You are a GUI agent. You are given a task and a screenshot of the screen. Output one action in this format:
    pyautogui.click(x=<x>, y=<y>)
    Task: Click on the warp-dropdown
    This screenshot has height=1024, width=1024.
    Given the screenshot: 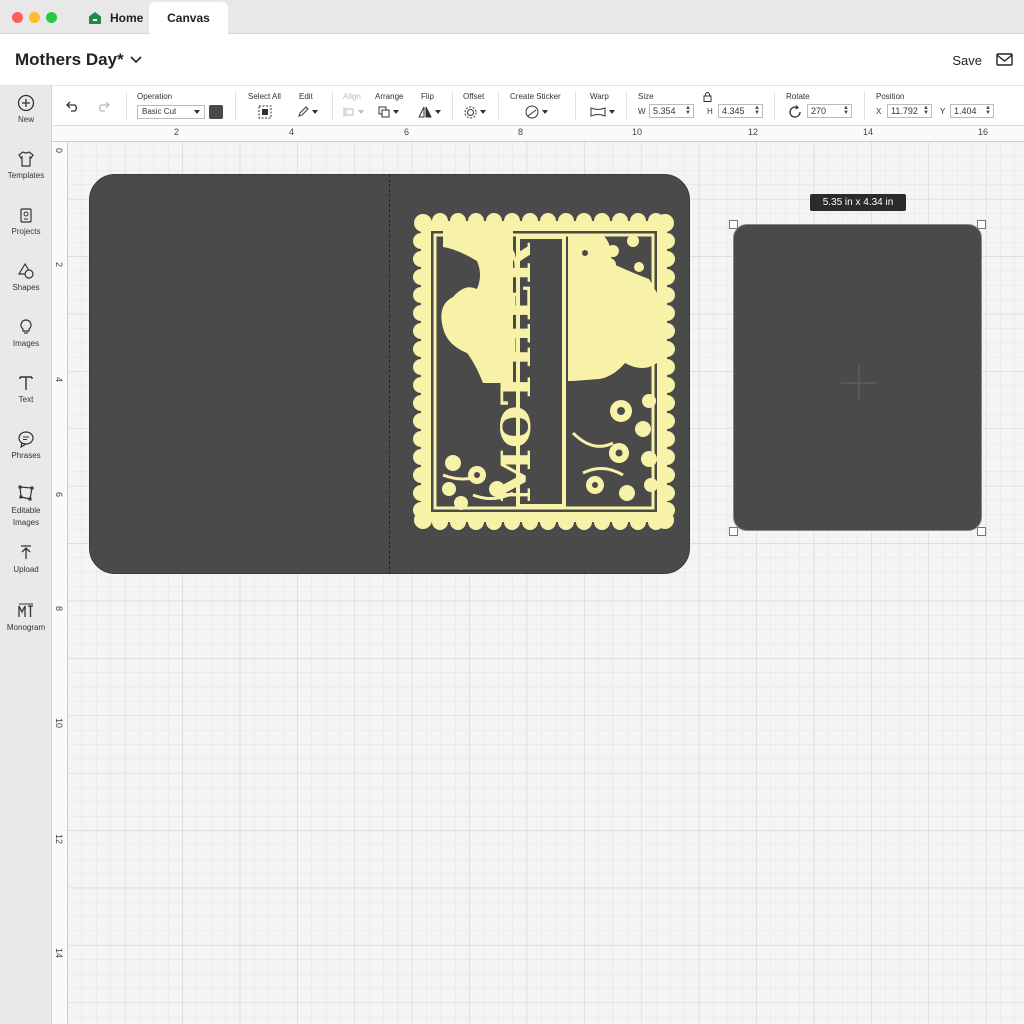 What is the action you would take?
    pyautogui.click(x=602, y=112)
    